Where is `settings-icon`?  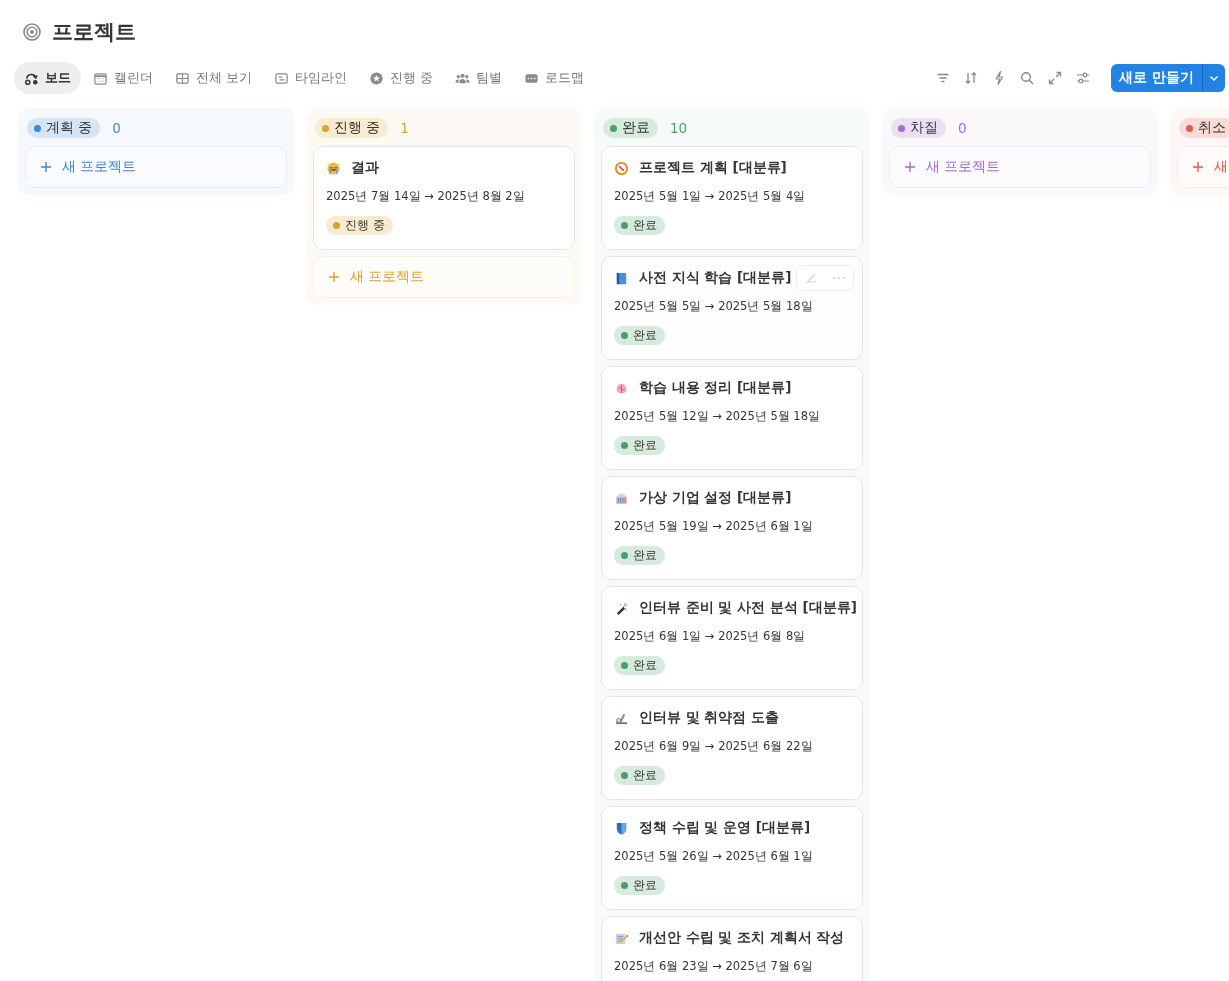
settings-icon is located at coordinates (1083, 78).